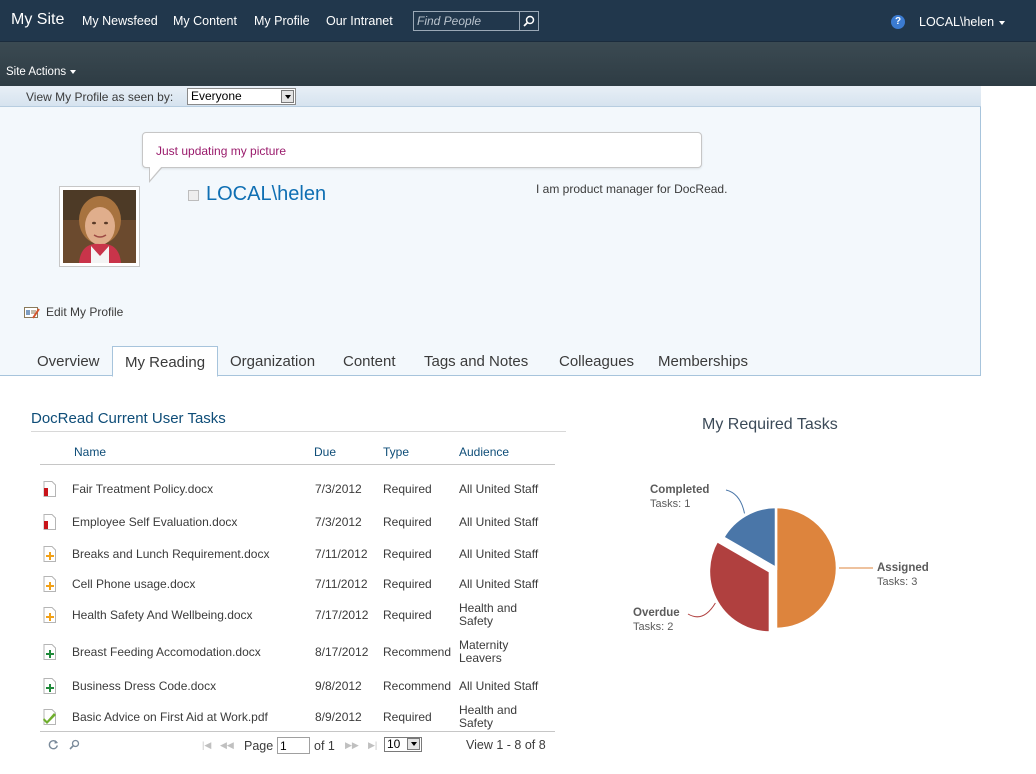  What do you see at coordinates (394, 744) in the screenshot?
I see `page-size-value: 10` at bounding box center [394, 744].